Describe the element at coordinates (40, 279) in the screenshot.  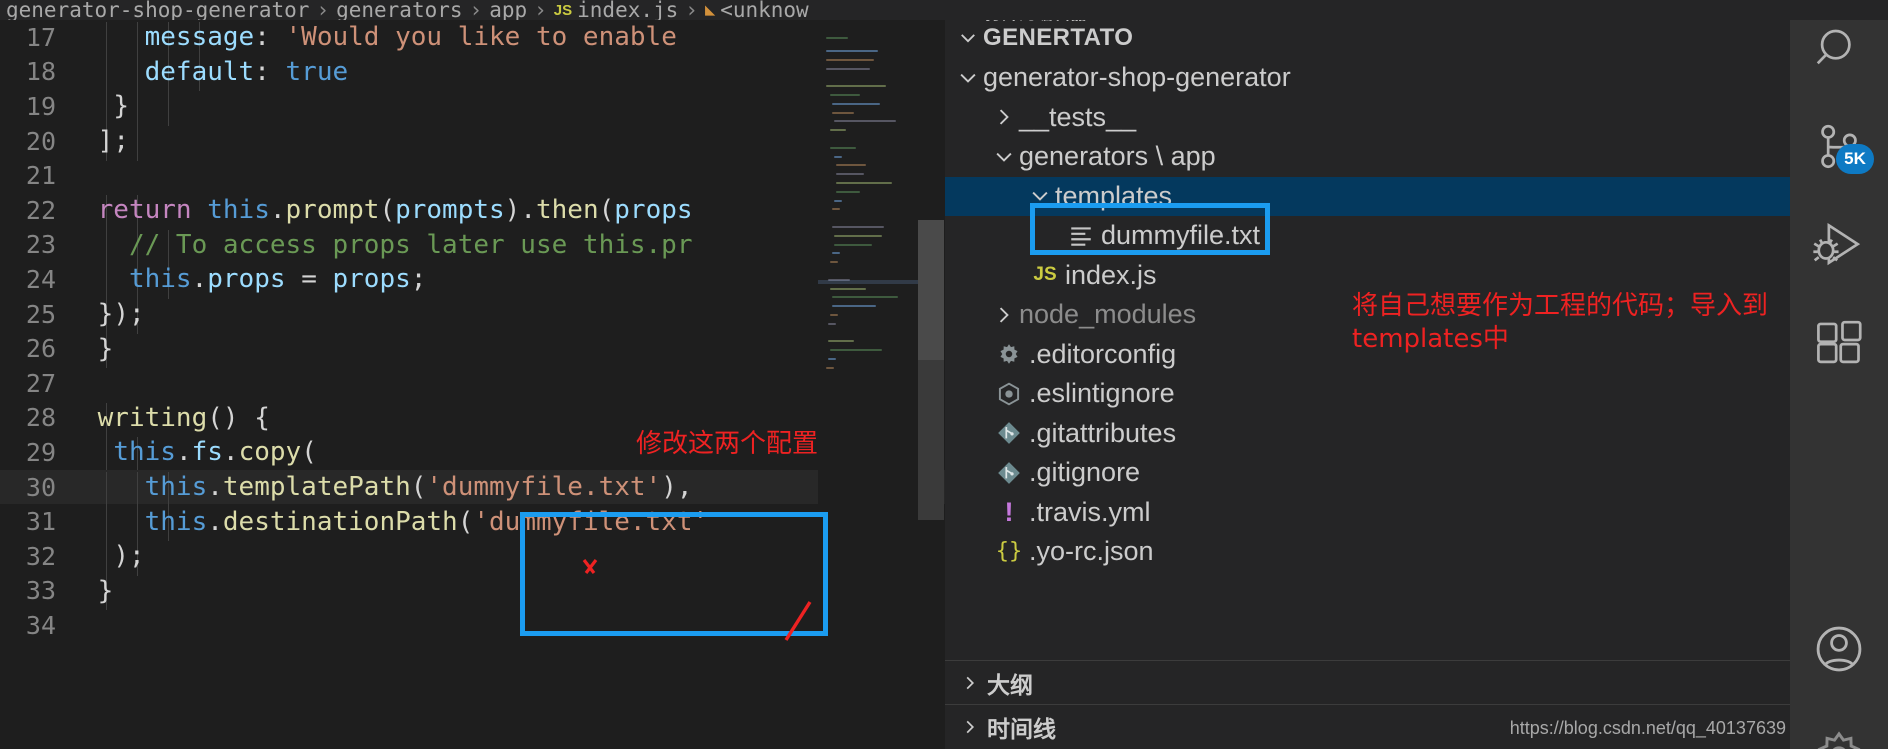
I see `line-number: 24` at that location.